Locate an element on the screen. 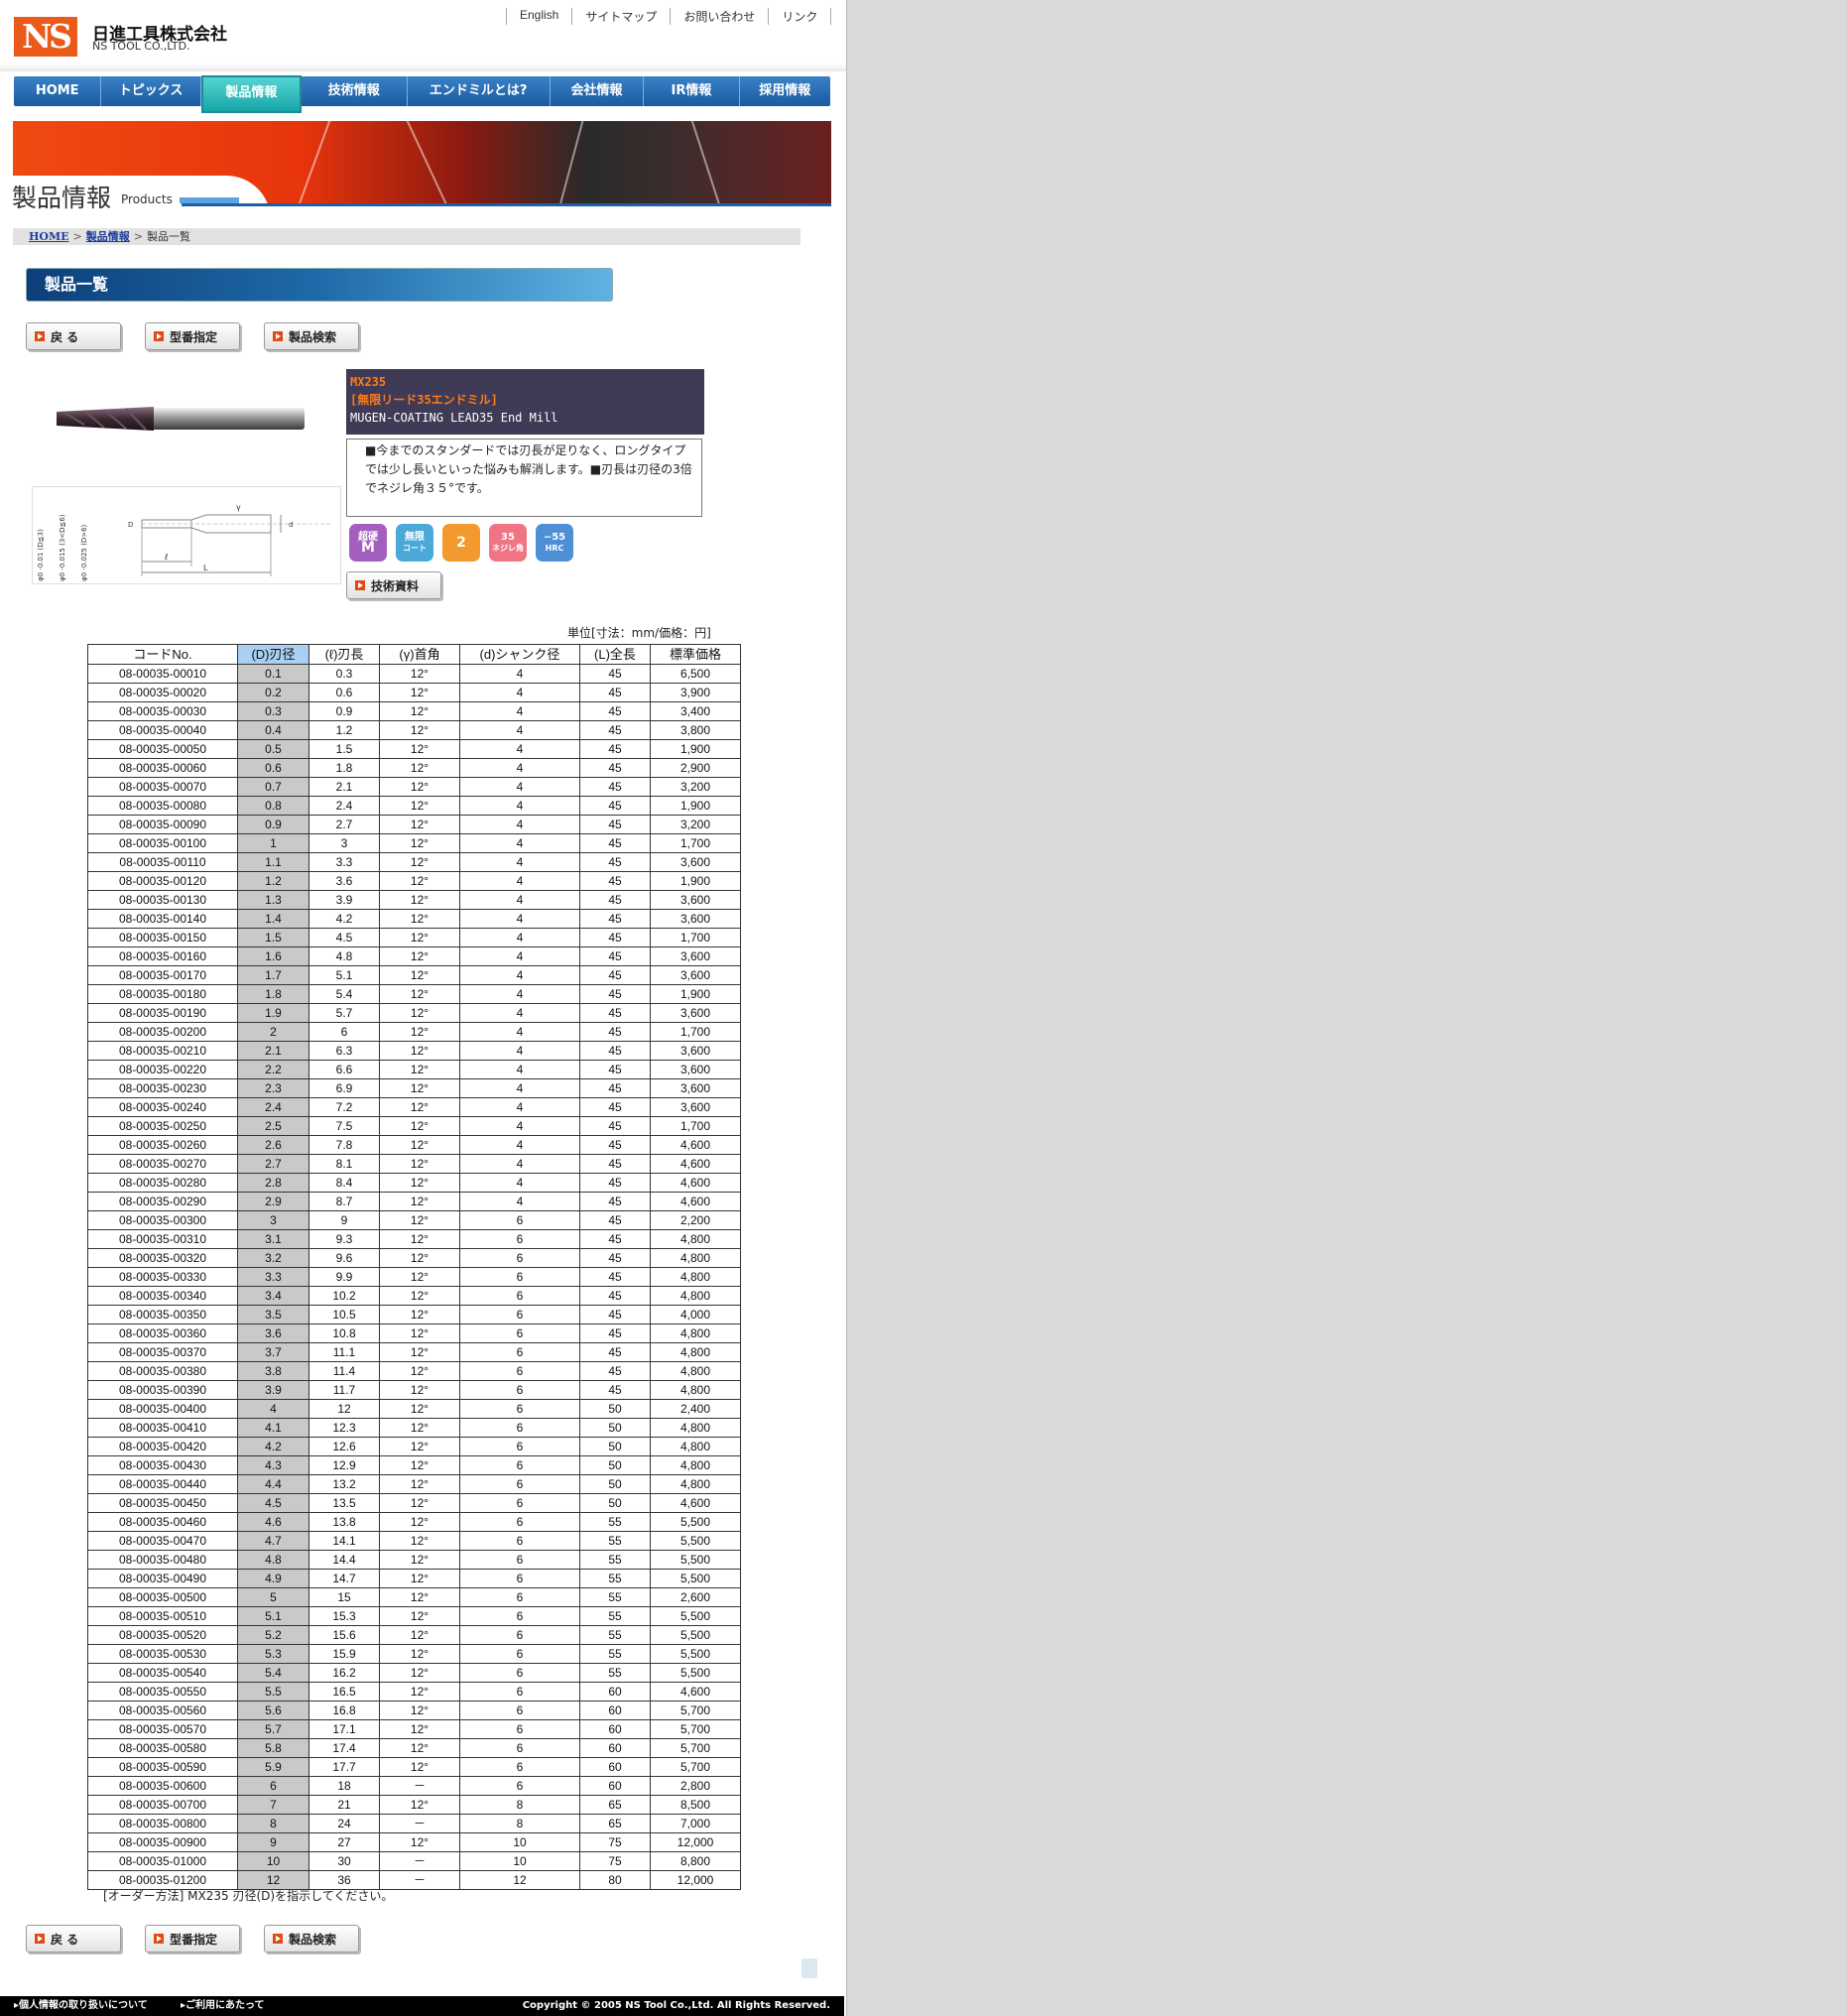 The height and width of the screenshot is (2016, 1847). table-cell: 3,900 is located at coordinates (695, 692).